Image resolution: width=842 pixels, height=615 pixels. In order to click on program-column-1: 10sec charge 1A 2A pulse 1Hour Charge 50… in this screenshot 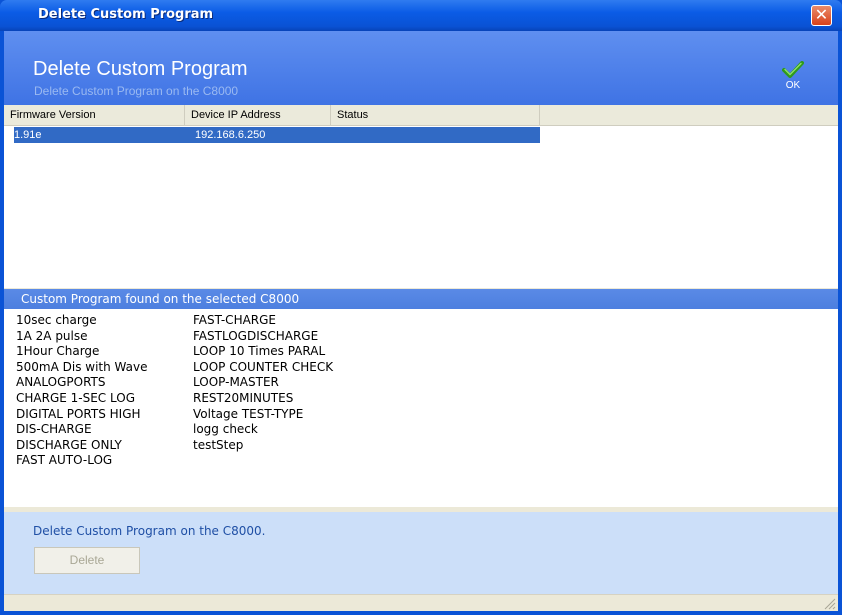, I will do `click(81, 391)`.